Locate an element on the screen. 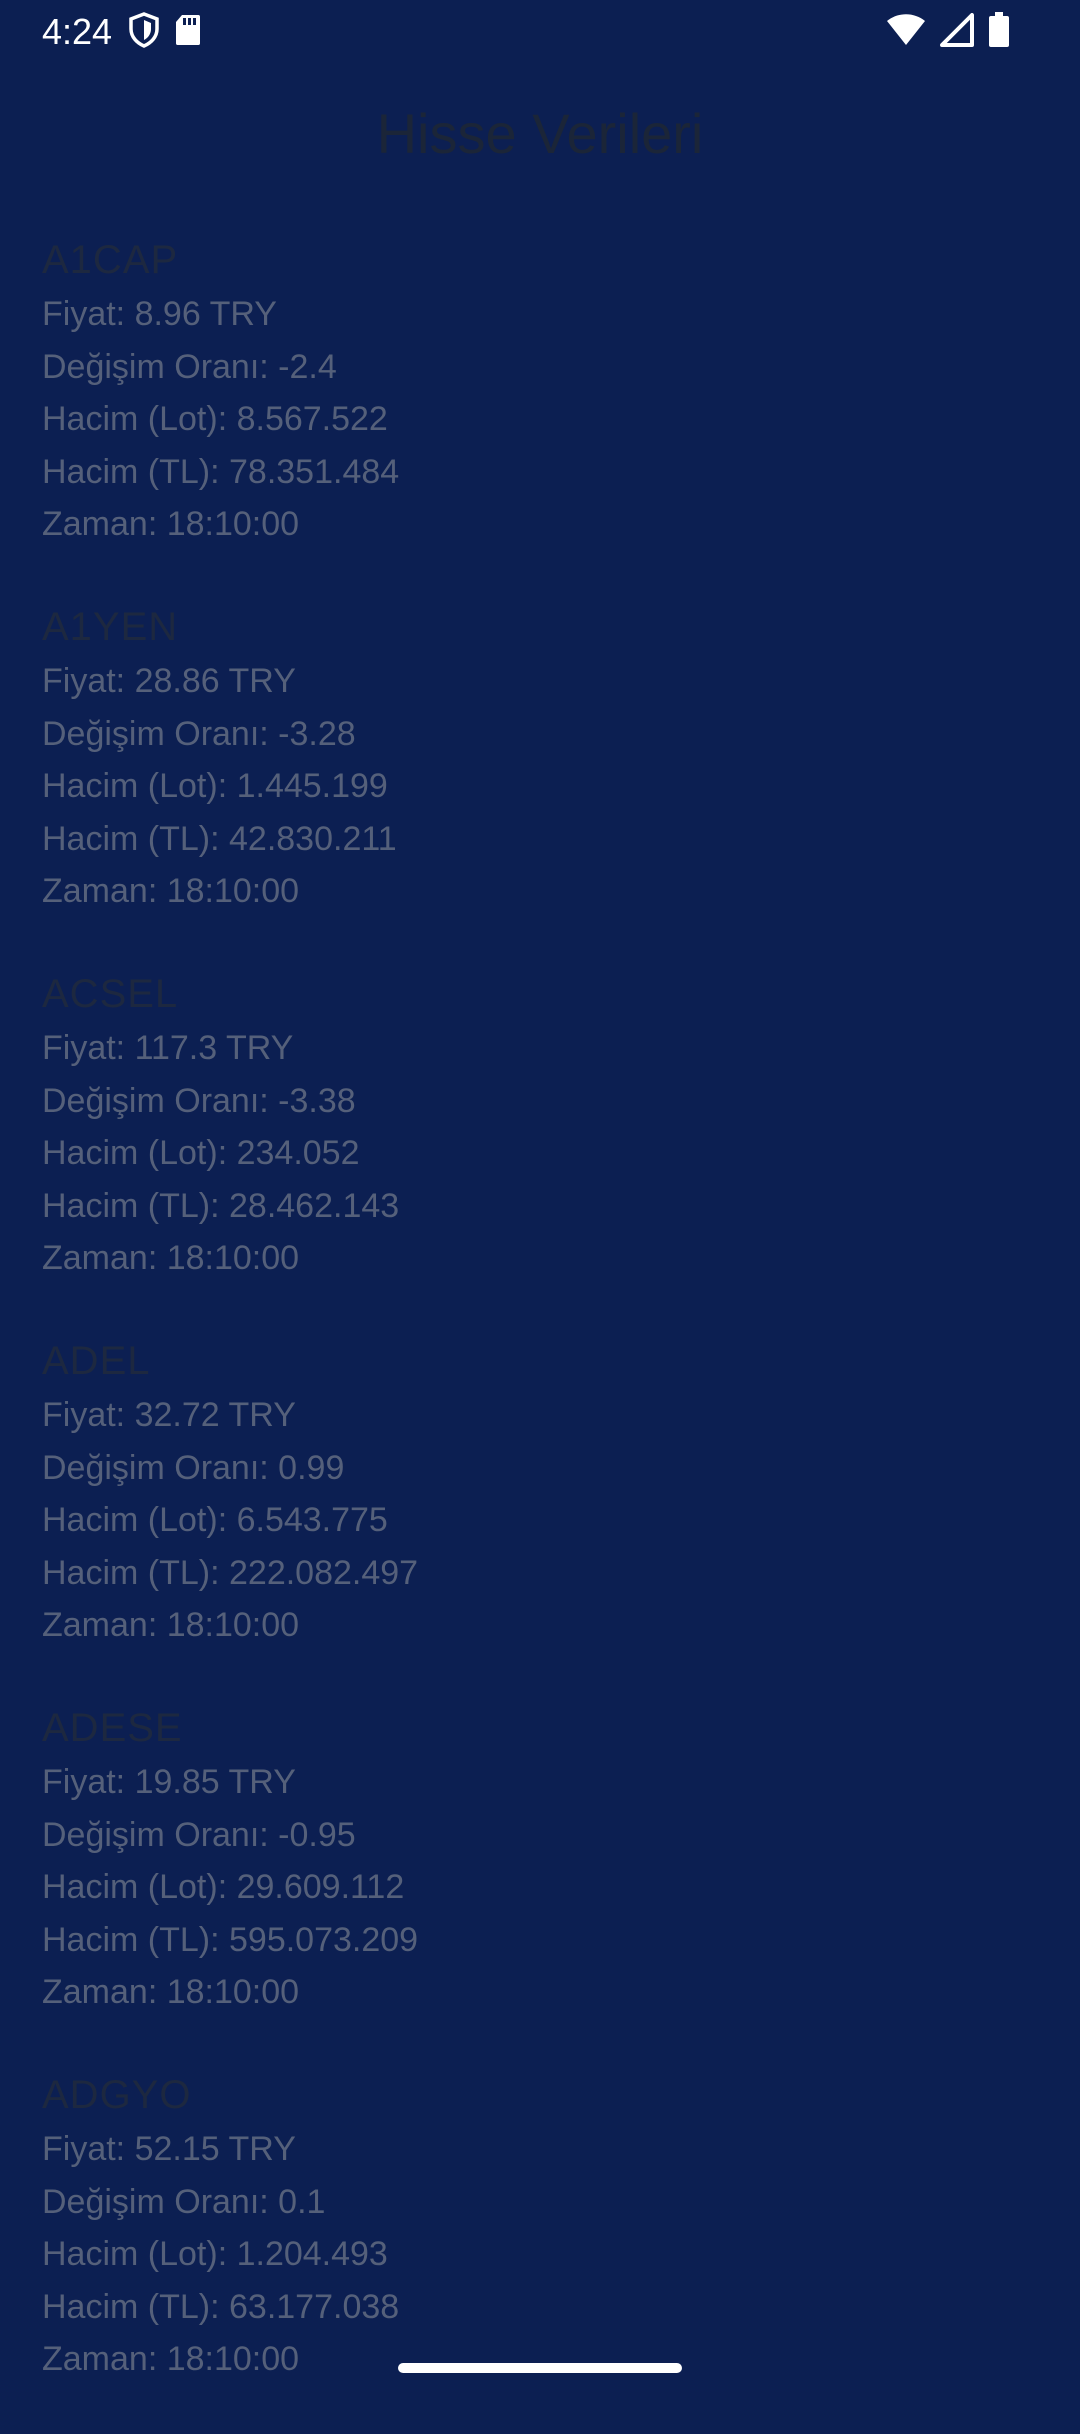 This screenshot has width=1080, height=2434. stock-symbol: ACSEL is located at coordinates (110, 994).